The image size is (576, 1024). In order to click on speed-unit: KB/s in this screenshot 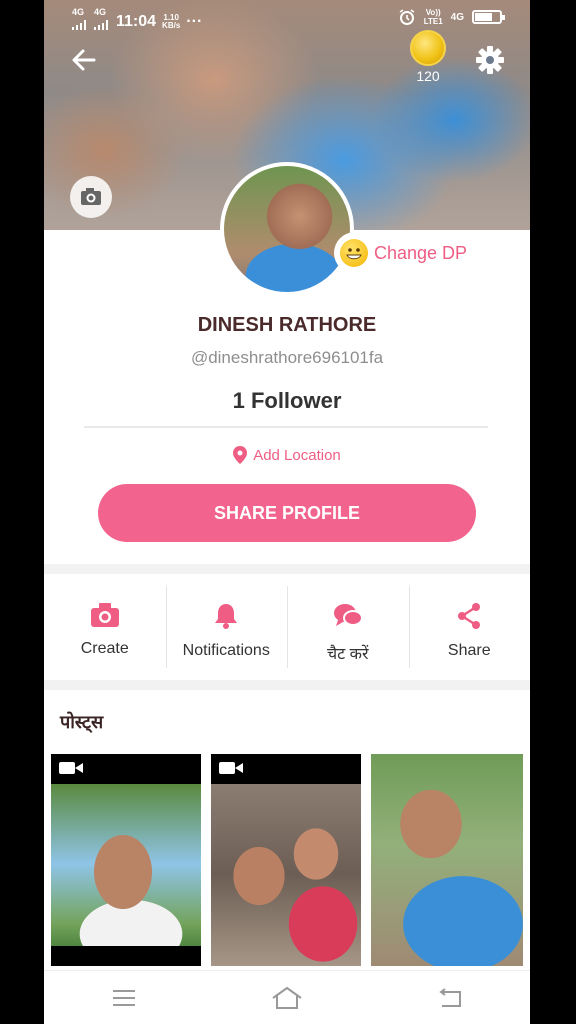, I will do `click(171, 25)`.